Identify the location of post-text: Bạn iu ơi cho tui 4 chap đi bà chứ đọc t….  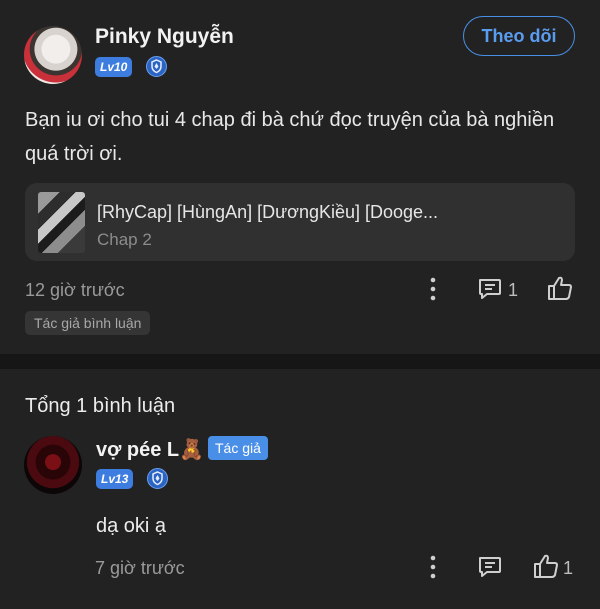
(290, 137).